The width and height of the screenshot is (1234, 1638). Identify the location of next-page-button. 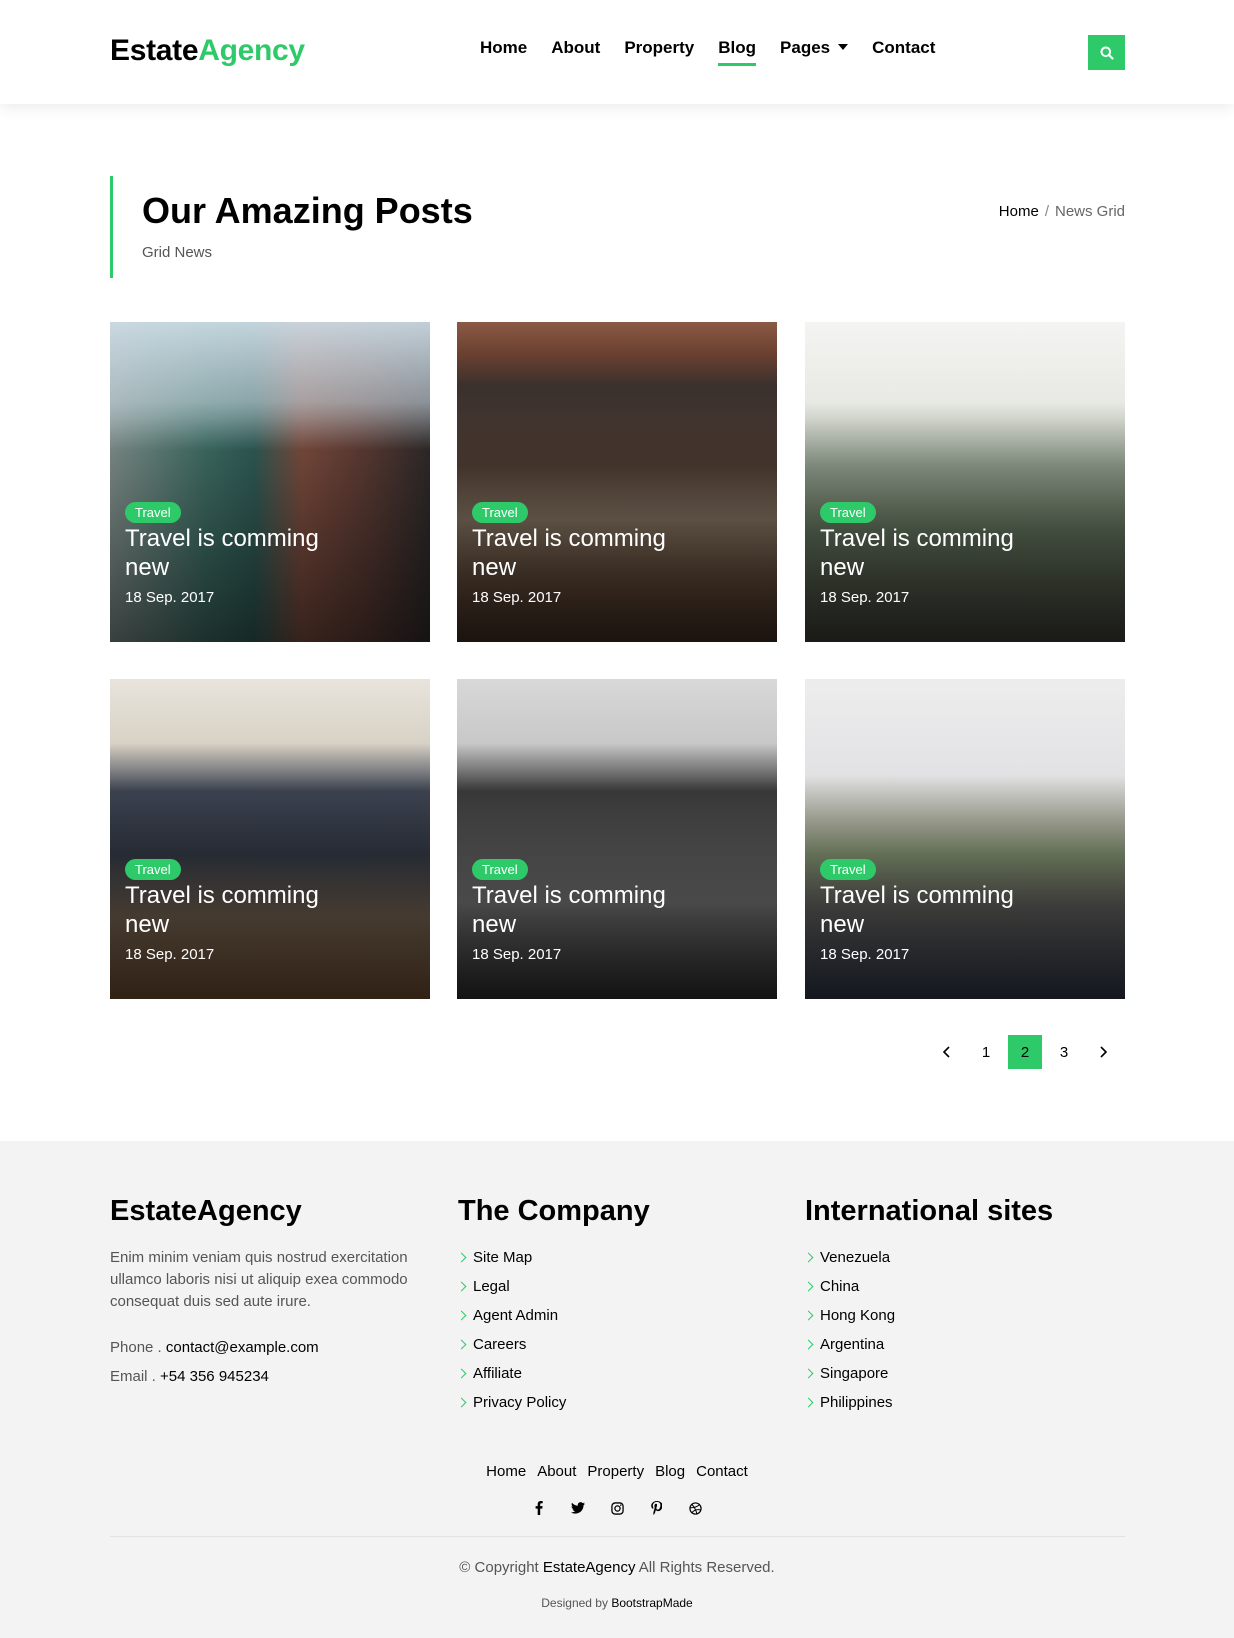
(1103, 1052).